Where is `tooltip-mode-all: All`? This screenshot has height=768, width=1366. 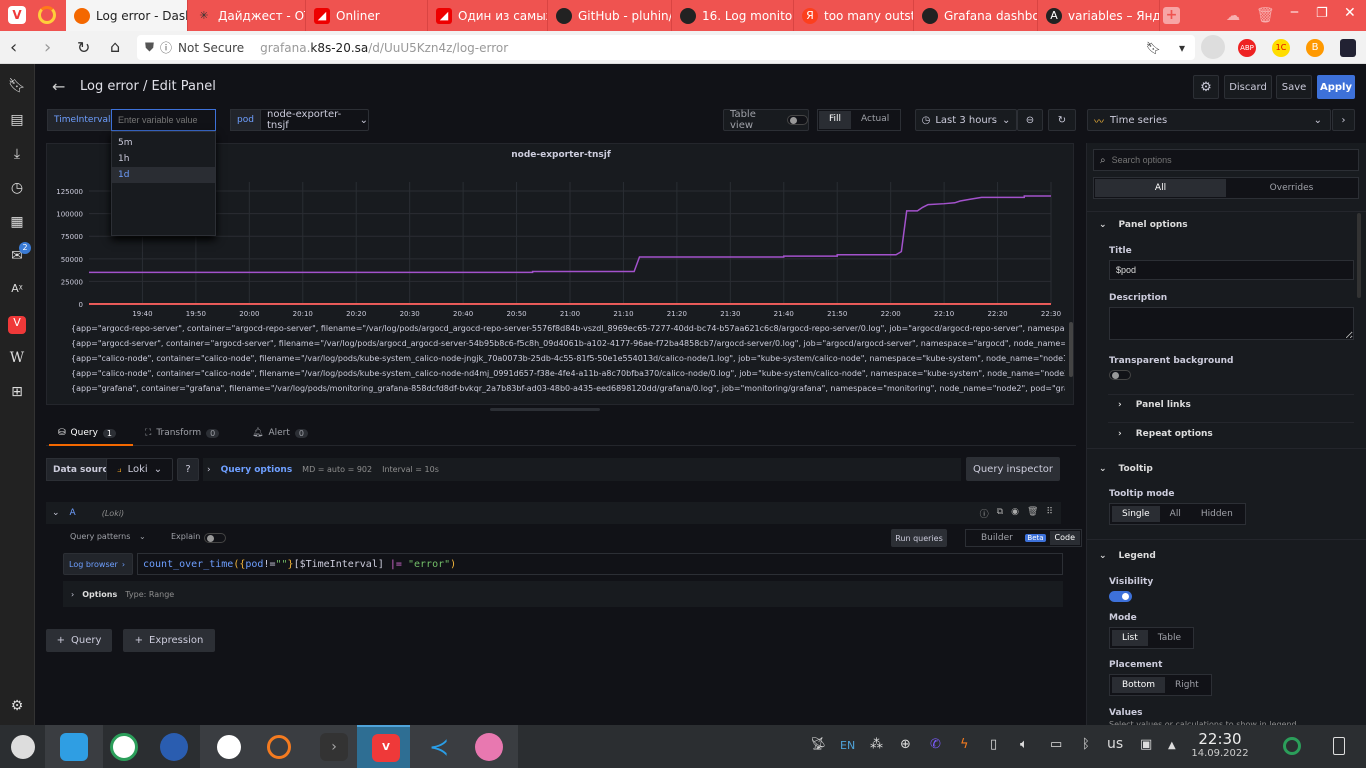 tooltip-mode-all: All is located at coordinates (1175, 514).